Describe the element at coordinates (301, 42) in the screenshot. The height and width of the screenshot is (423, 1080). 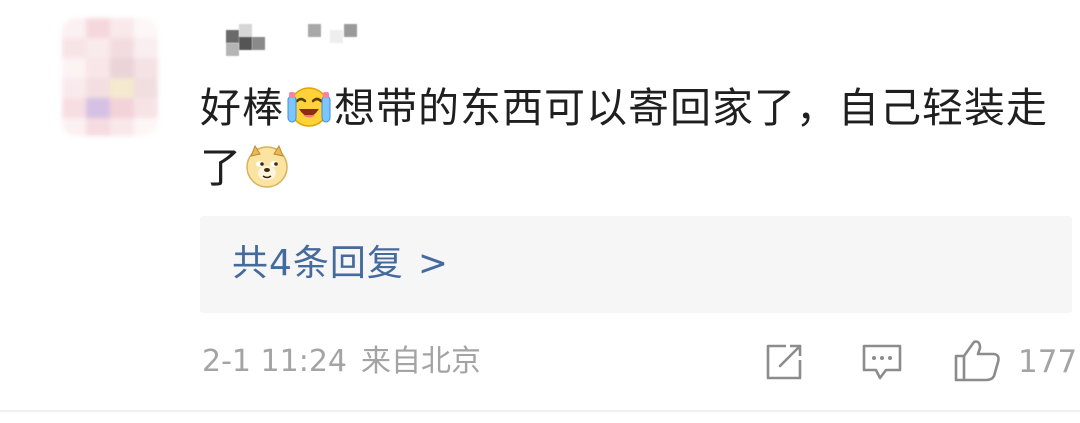
I see `username` at that location.